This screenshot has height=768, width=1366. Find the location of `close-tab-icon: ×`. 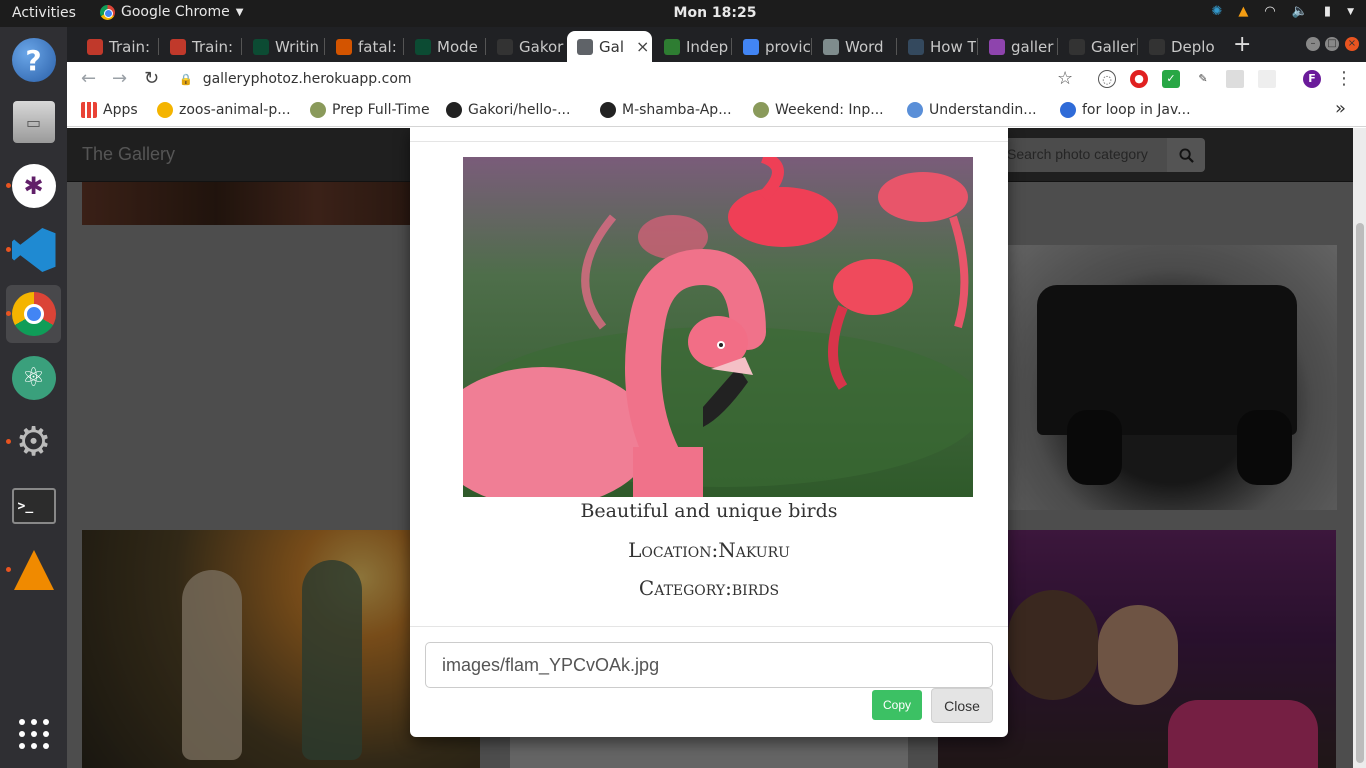

close-tab-icon: × is located at coordinates (642, 46).